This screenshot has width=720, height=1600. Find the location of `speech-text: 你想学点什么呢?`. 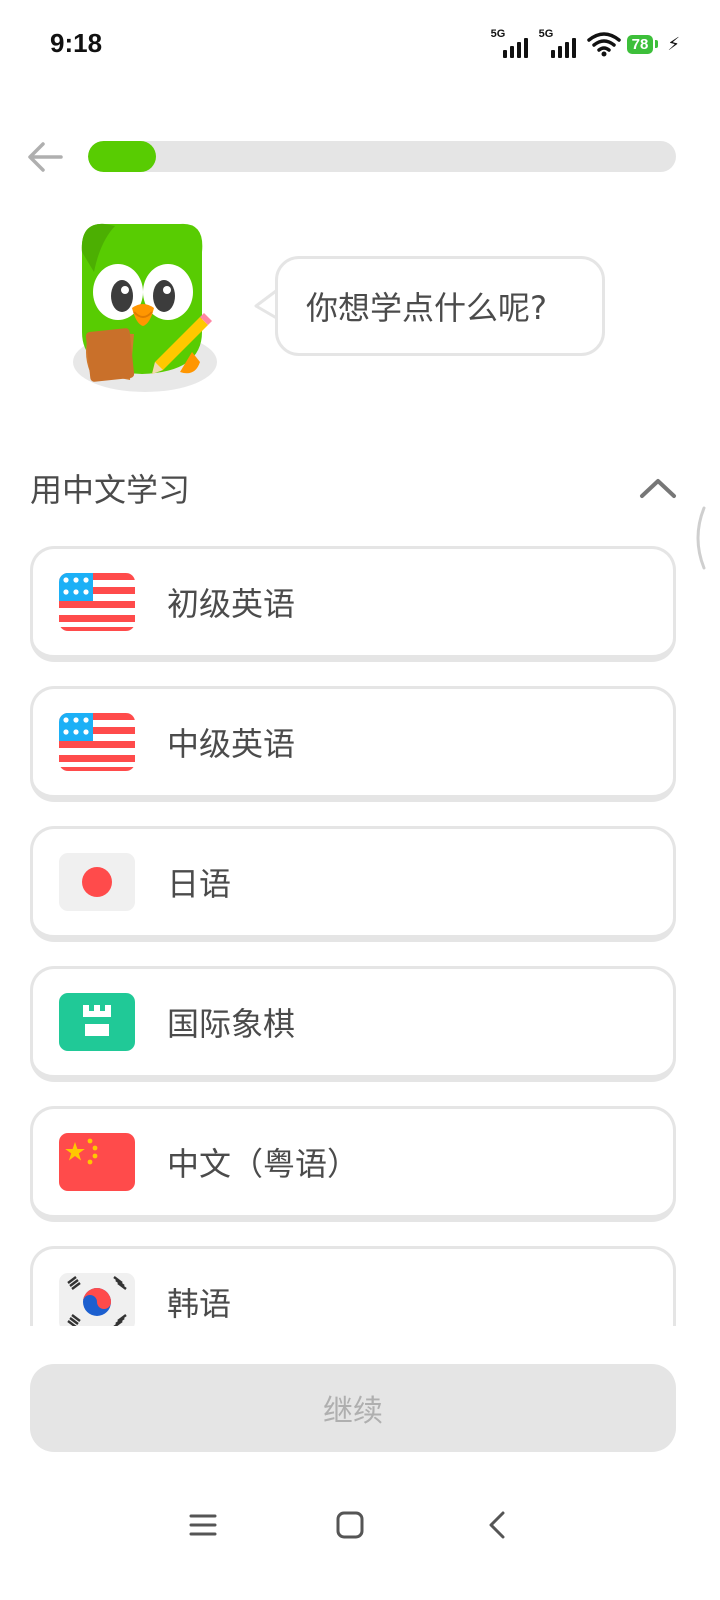

speech-text: 你想学点什么呢? is located at coordinates (426, 308).